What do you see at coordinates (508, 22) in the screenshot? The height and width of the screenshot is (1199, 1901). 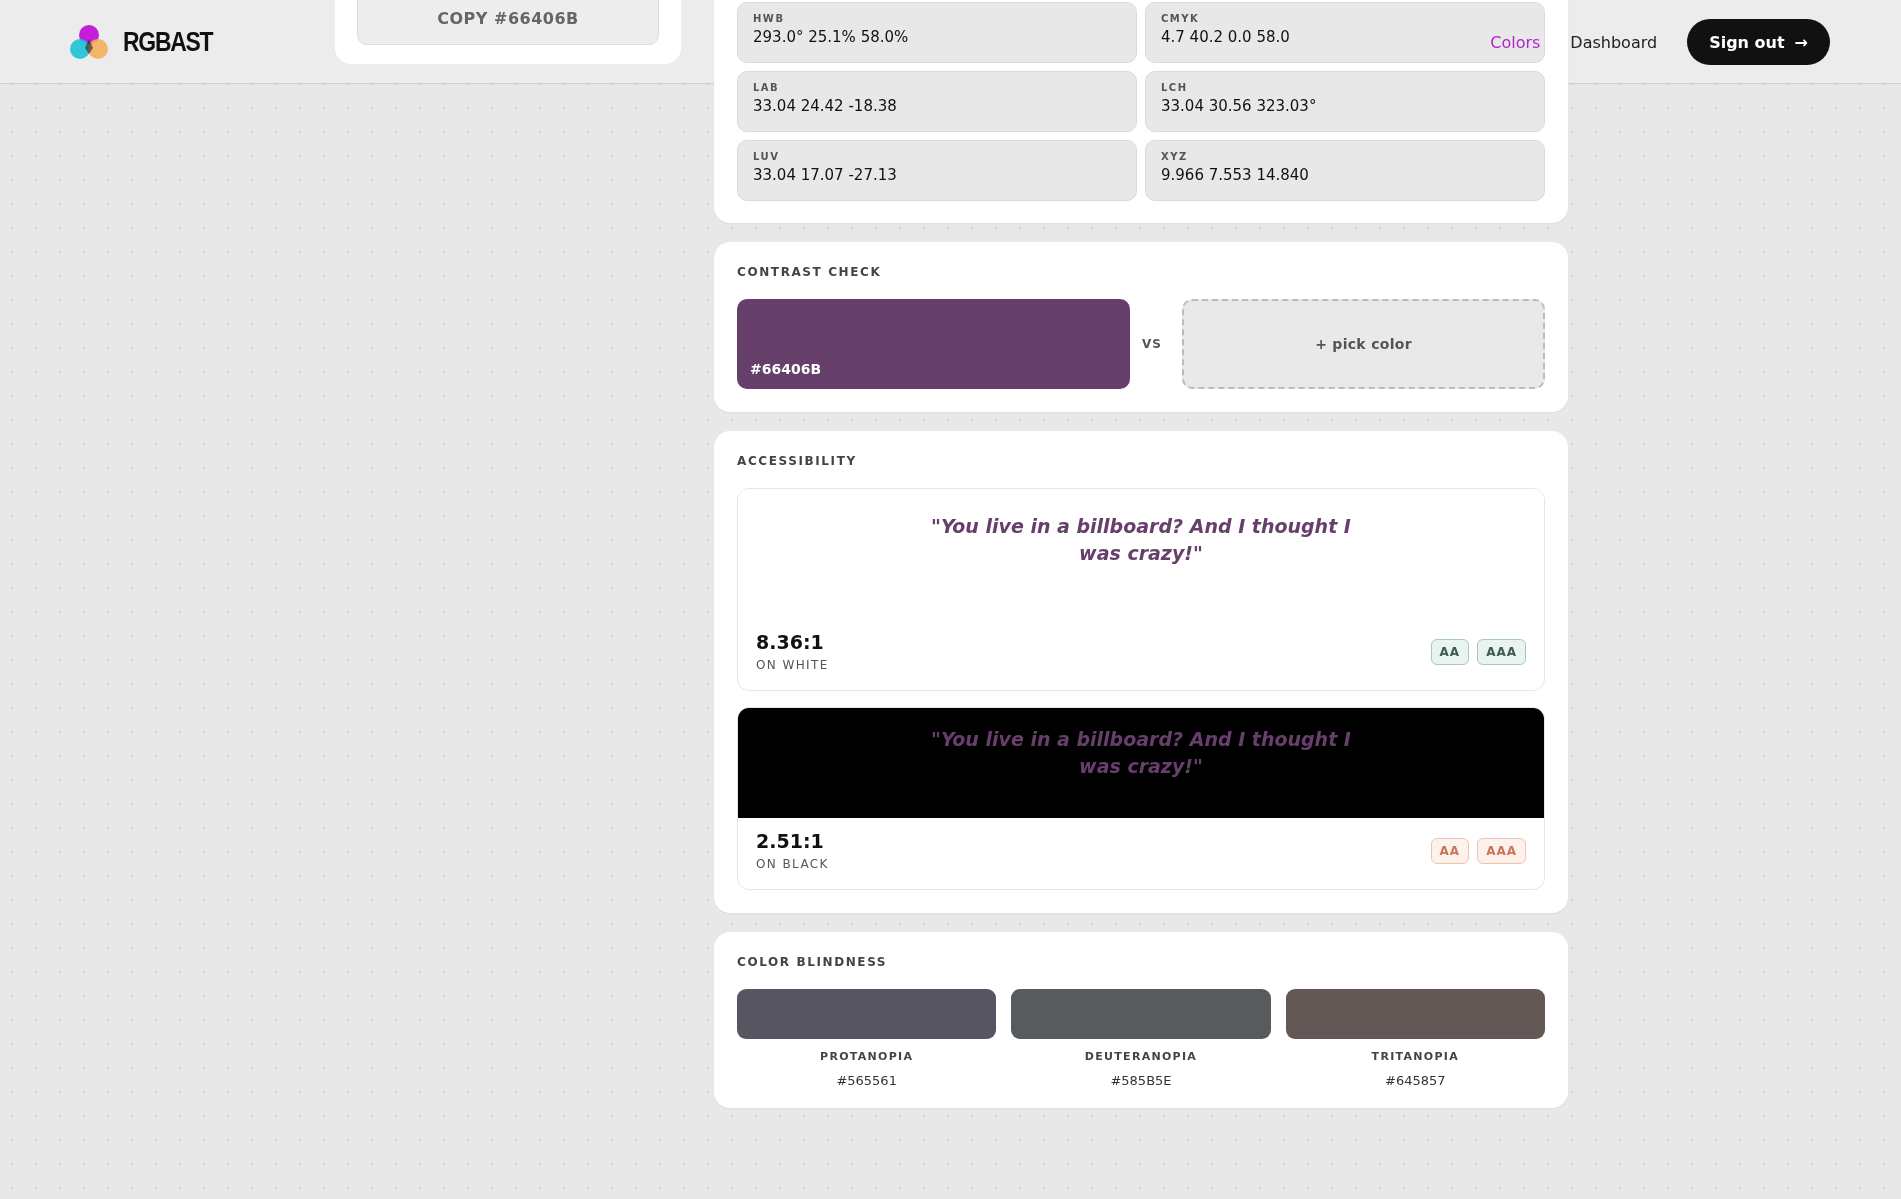 I see `copy-button: COPY #66406B` at bounding box center [508, 22].